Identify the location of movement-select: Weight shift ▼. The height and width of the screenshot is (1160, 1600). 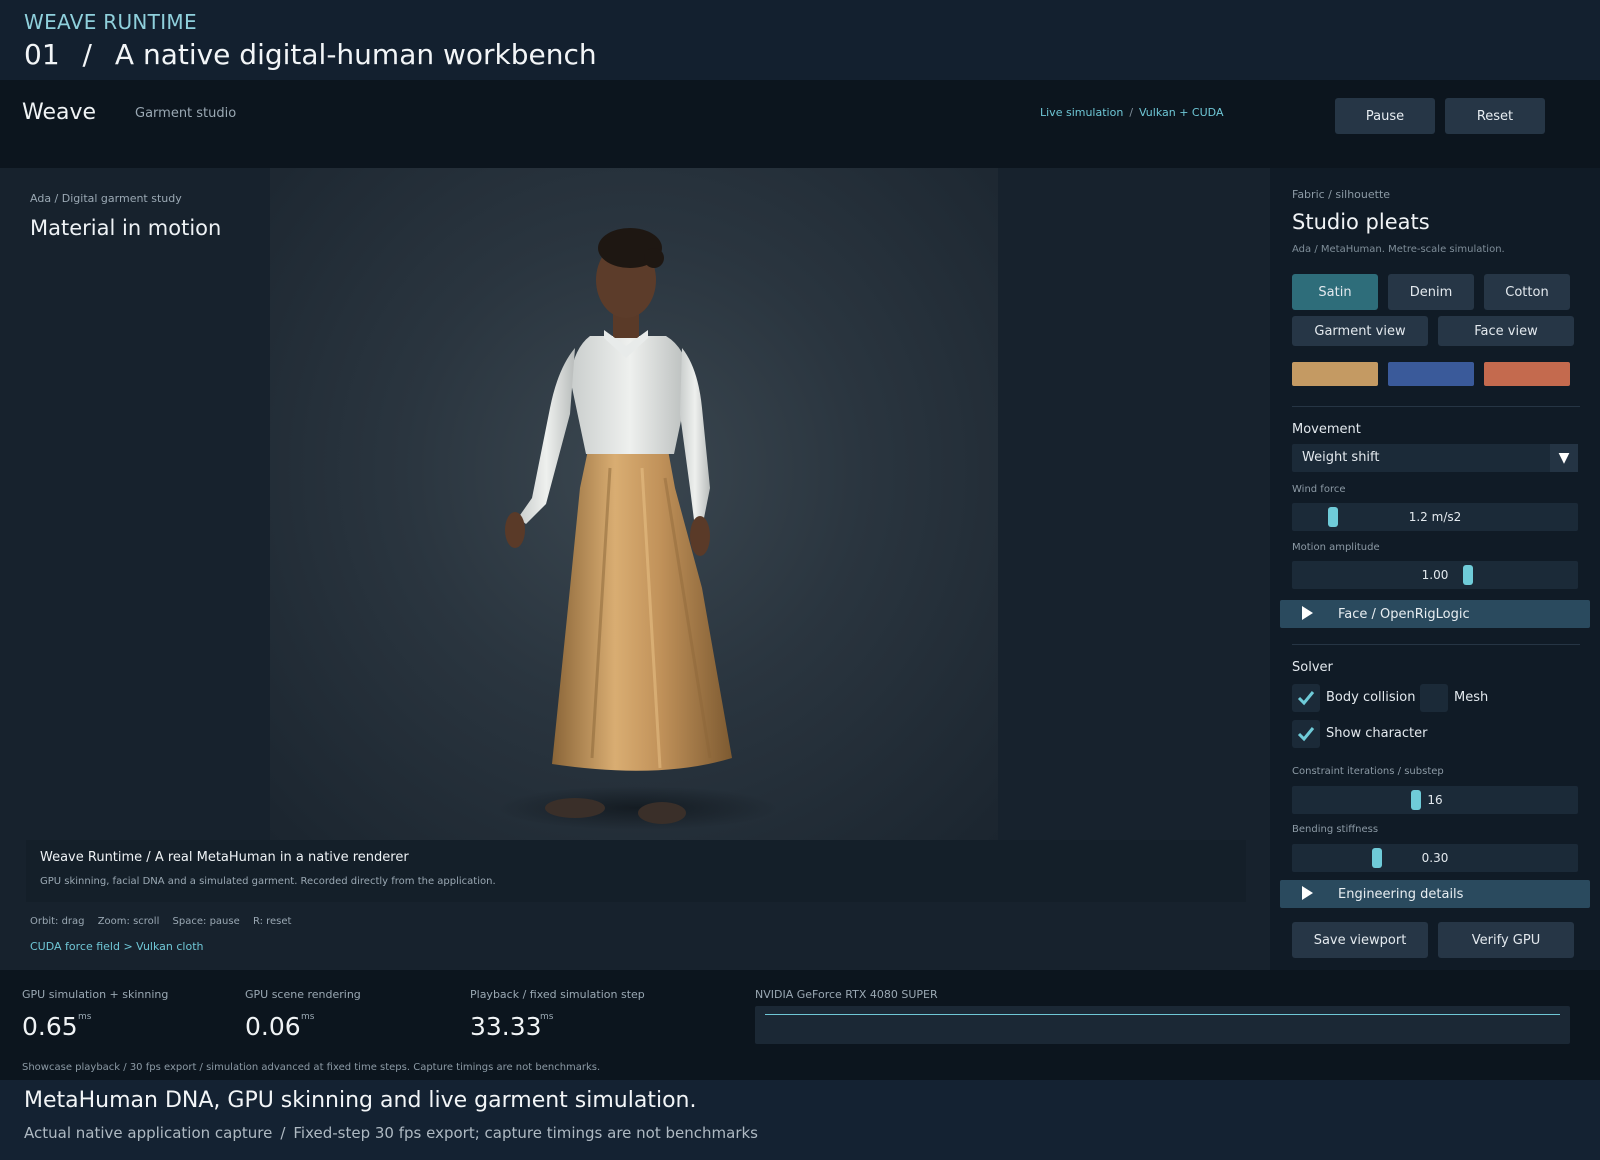
(1435, 458).